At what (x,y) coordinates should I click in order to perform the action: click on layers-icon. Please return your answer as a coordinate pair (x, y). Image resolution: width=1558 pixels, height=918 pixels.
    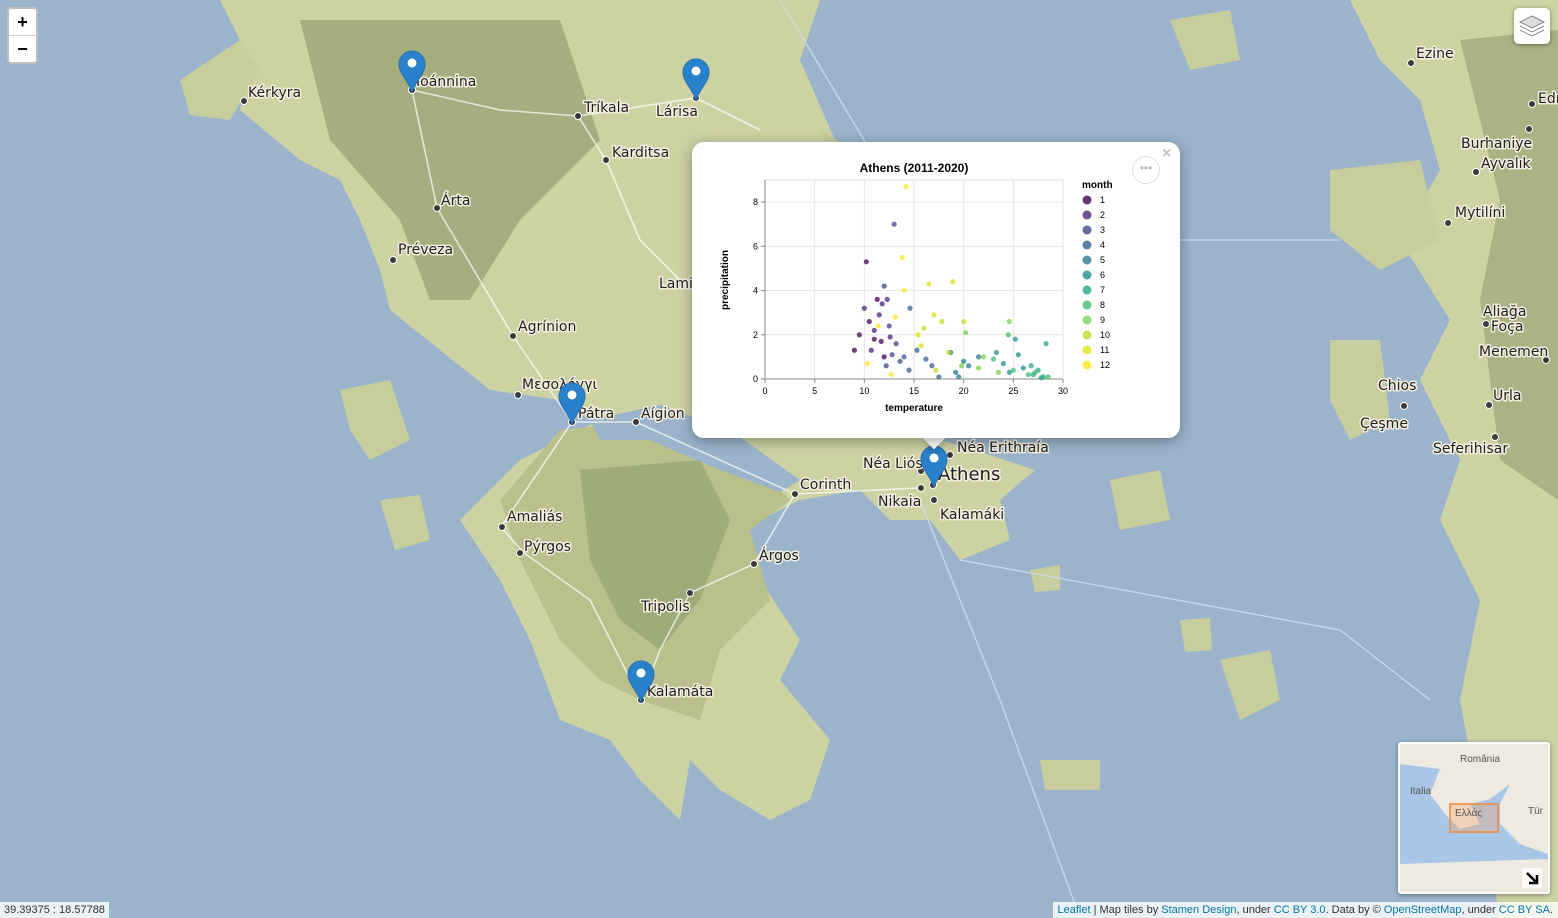
    Looking at the image, I should click on (1532, 26).